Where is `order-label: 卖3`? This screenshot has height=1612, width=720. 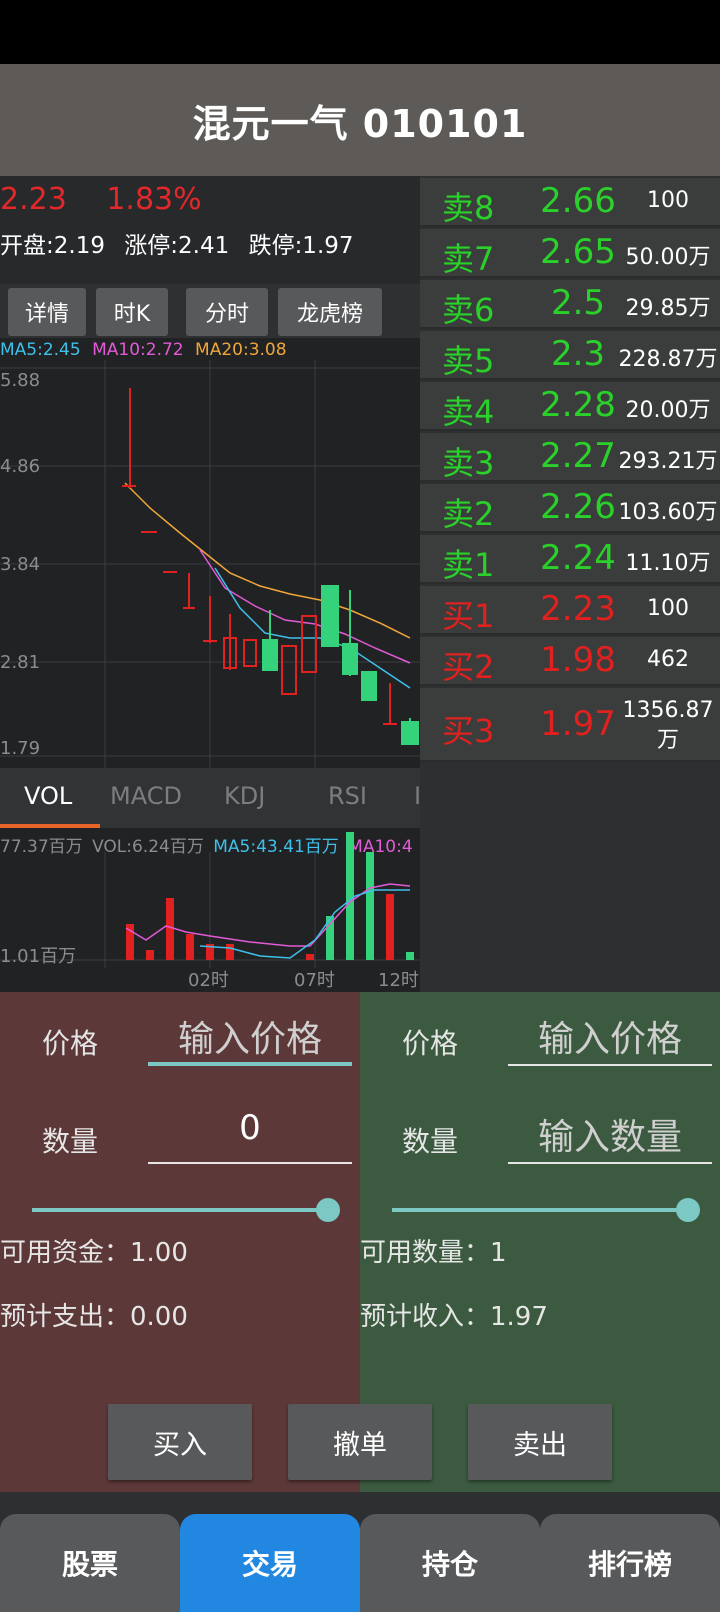 order-label: 卖3 is located at coordinates (468, 463).